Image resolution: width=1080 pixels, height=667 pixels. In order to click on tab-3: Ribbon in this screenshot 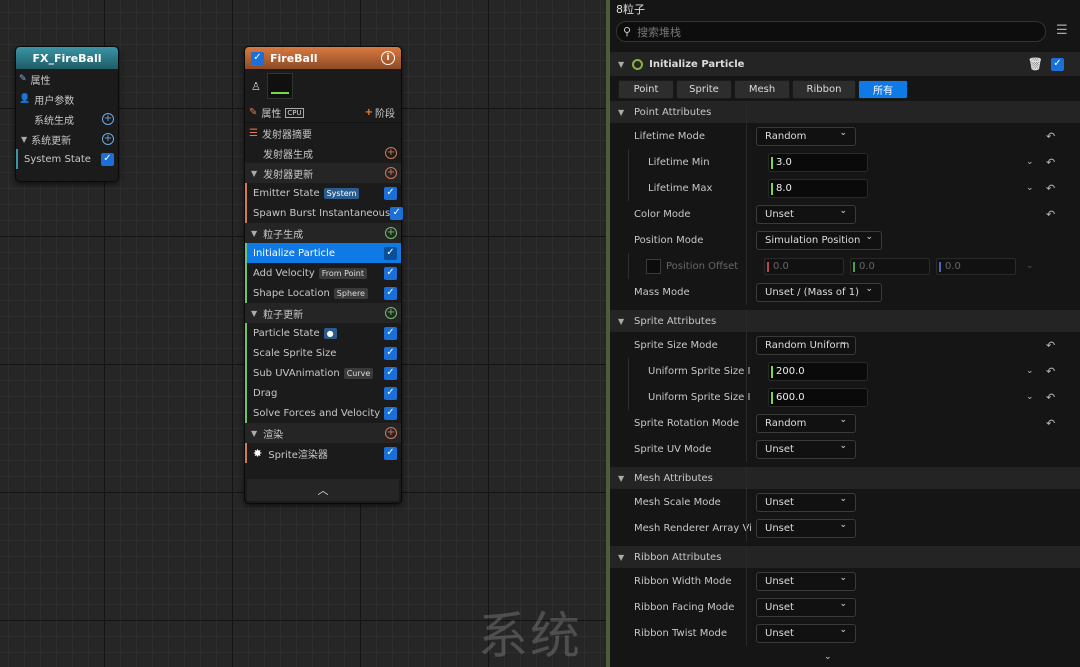, I will do `click(824, 89)`.